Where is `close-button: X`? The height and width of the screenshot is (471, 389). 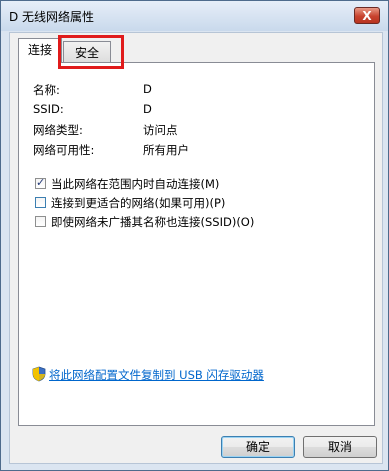 close-button: X is located at coordinates (367, 15).